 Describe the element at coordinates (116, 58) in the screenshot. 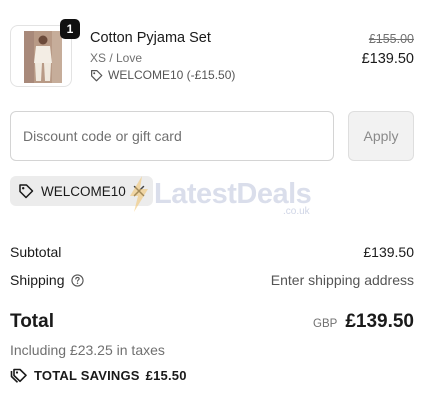

I see `product-variant: XS / Love` at that location.